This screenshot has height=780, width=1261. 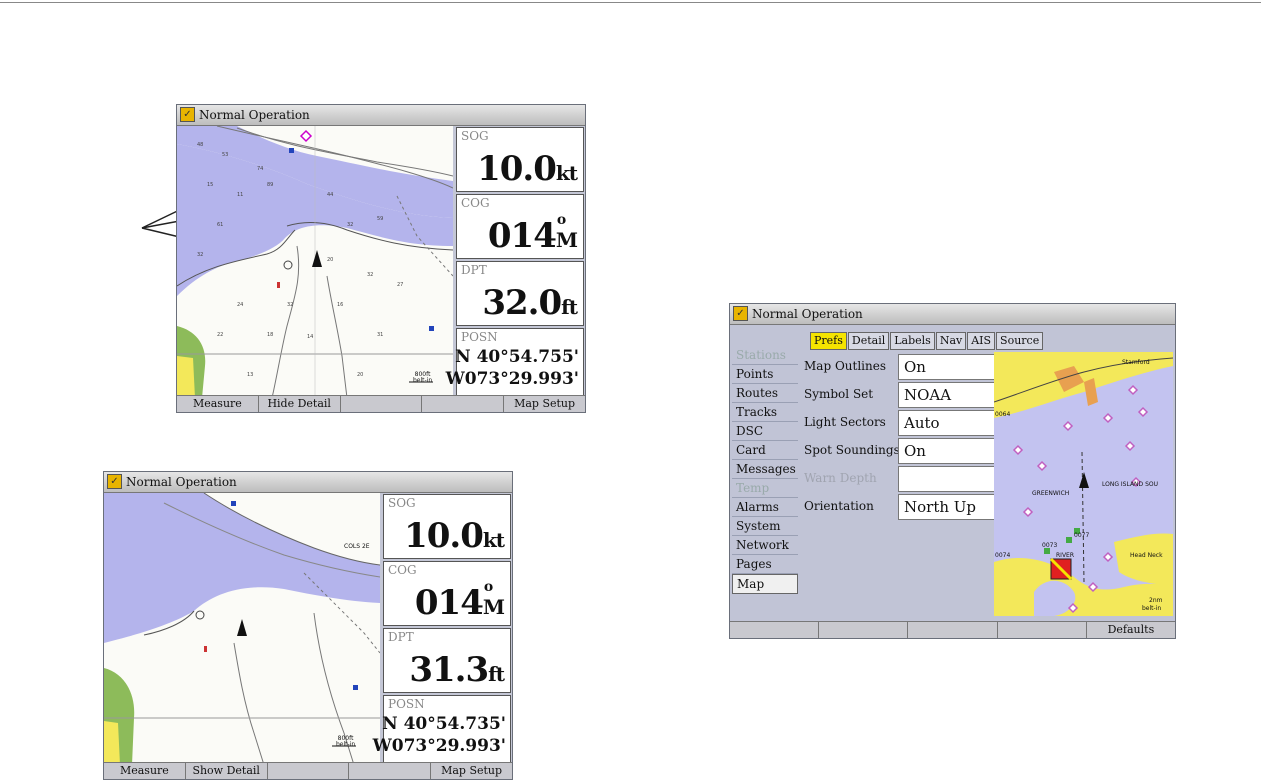 I want to click on tab-labels: Labels, so click(x=912, y=341).